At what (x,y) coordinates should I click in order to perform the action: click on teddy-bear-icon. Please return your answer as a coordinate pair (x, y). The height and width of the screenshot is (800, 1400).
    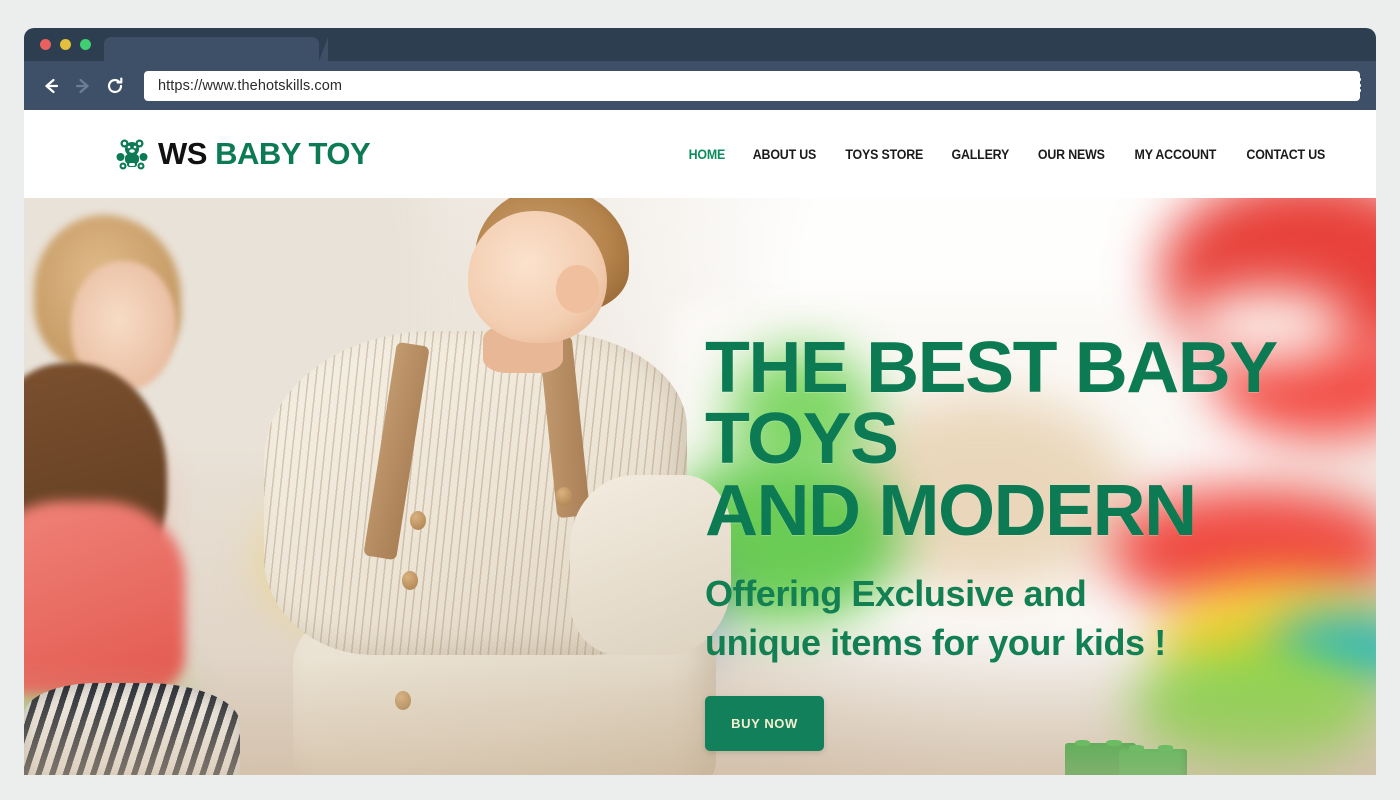
    Looking at the image, I should click on (132, 154).